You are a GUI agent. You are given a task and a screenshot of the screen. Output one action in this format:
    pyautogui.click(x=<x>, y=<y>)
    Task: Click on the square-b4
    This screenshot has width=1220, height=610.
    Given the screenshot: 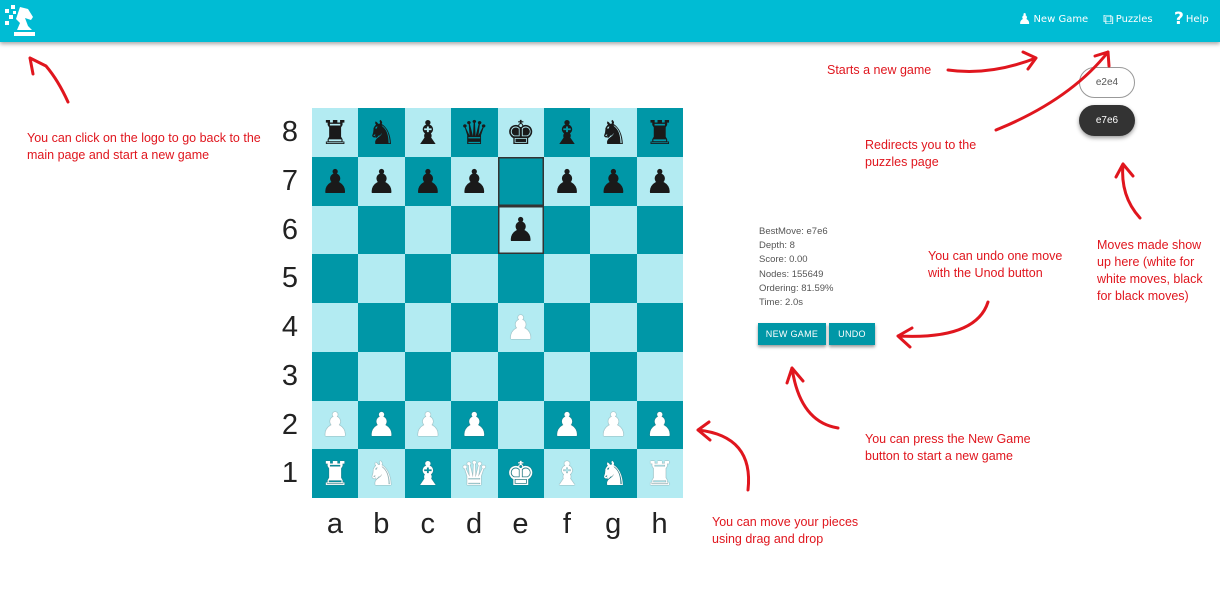 What is the action you would take?
    pyautogui.click(x=381, y=327)
    